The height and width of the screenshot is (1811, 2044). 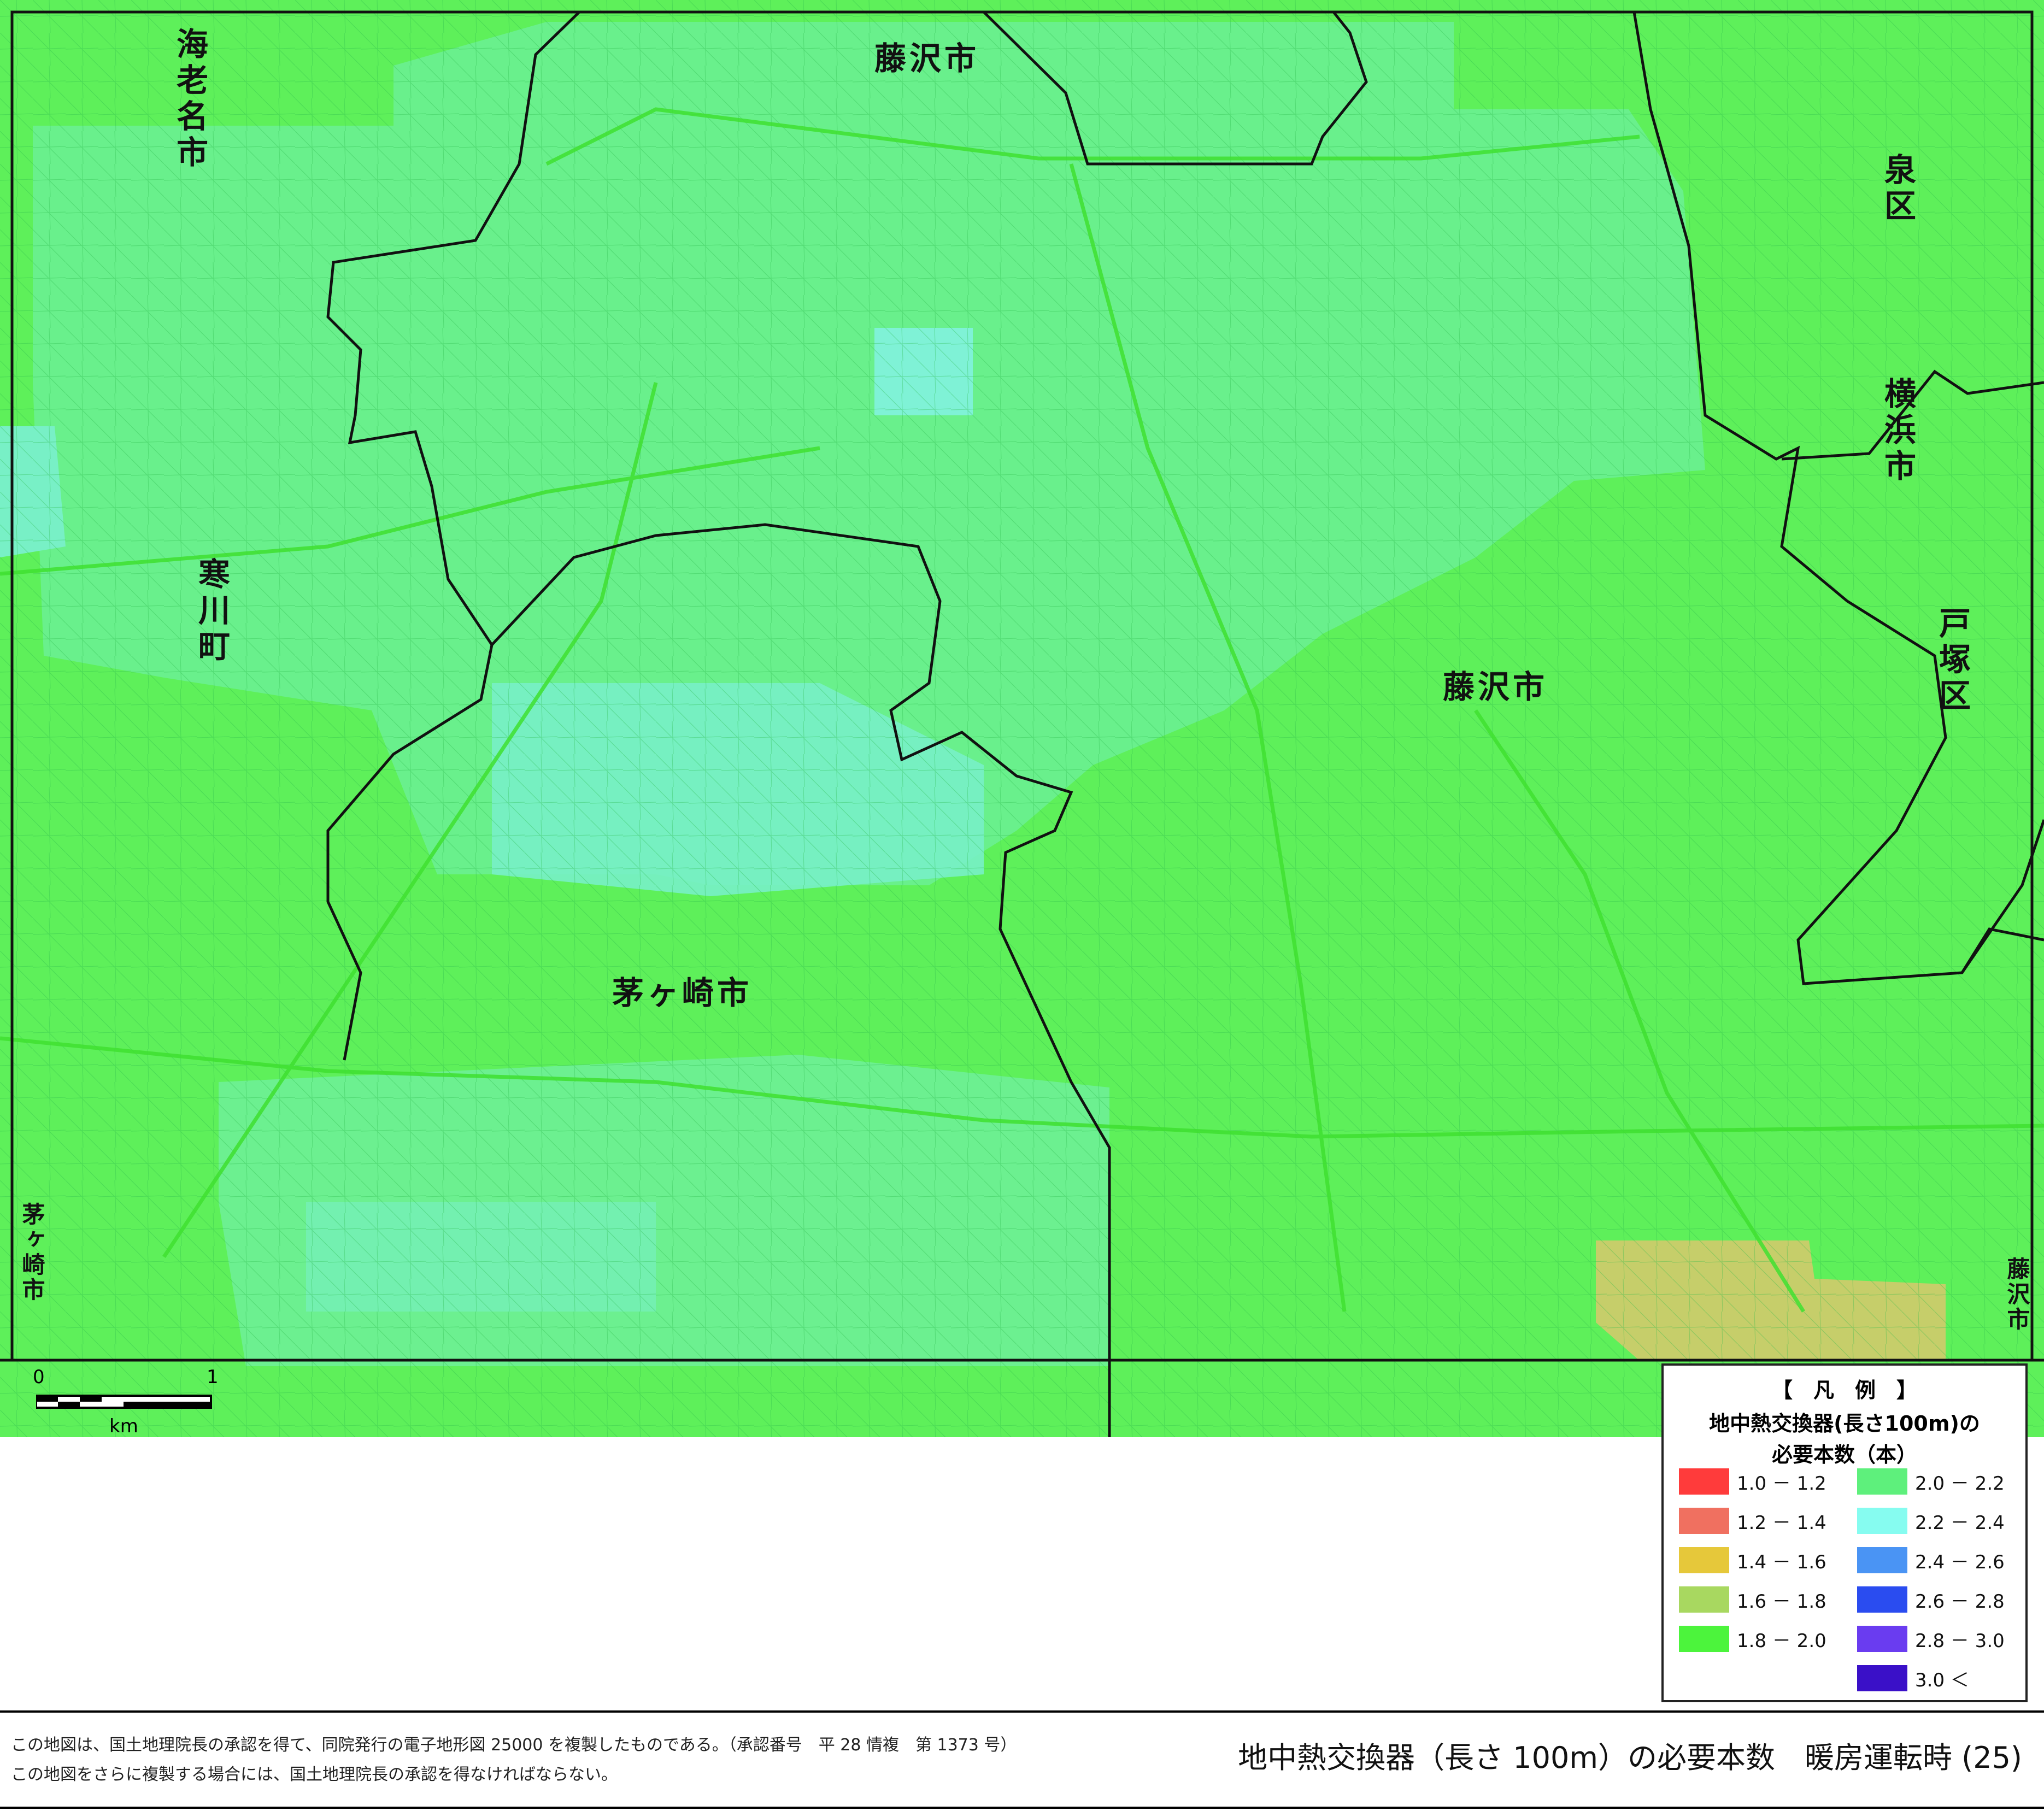 I want to click on legend-item: 2.4 － 2.6, so click(x=1931, y=1560).